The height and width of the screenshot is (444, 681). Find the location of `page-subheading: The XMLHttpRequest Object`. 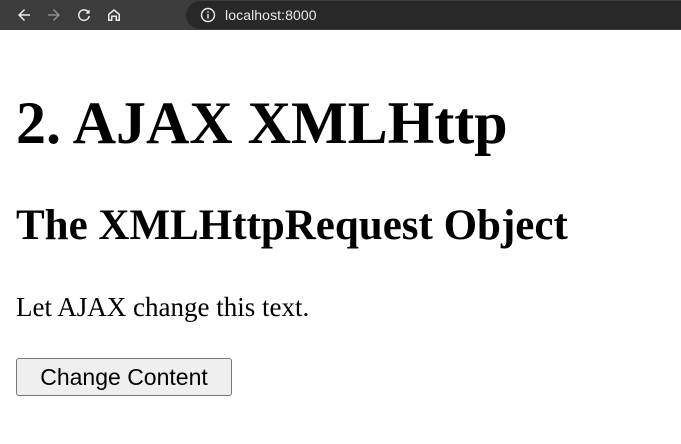

page-subheading: The XMLHttpRequest Object is located at coordinates (292, 225).